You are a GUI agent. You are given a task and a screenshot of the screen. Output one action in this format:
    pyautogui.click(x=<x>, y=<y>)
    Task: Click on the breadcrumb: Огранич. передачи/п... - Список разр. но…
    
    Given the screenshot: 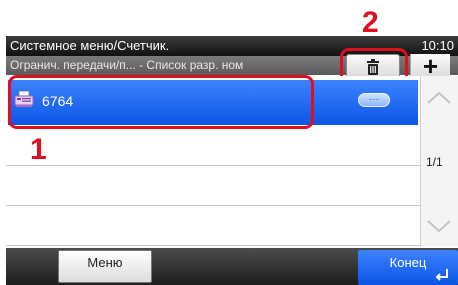 What is the action you would take?
    pyautogui.click(x=127, y=65)
    